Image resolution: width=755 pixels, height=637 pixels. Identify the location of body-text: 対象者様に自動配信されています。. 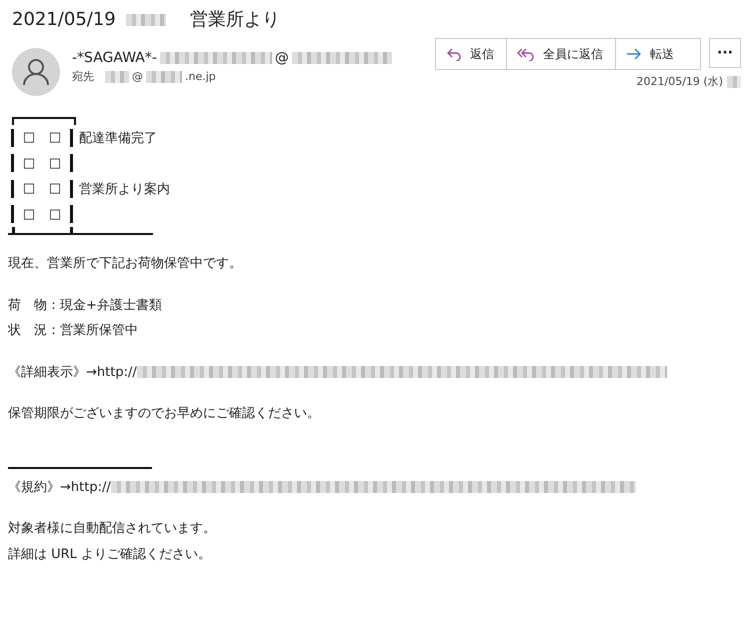
(112, 529).